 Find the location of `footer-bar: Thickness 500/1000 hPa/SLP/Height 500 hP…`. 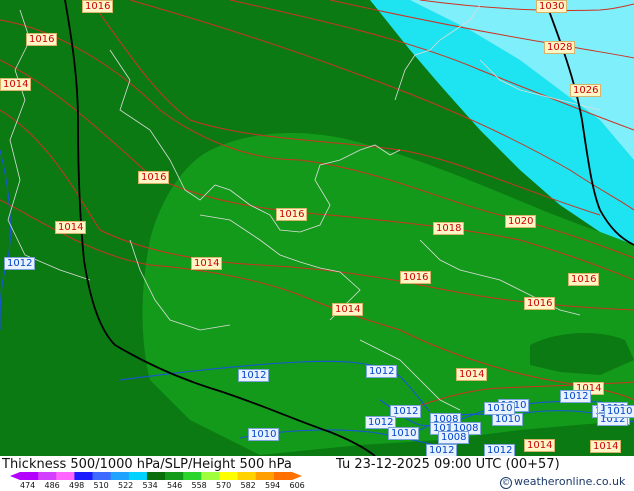

footer-bar: Thickness 500/1000 hPa/SLP/Height 500 hP… is located at coordinates (317, 473).